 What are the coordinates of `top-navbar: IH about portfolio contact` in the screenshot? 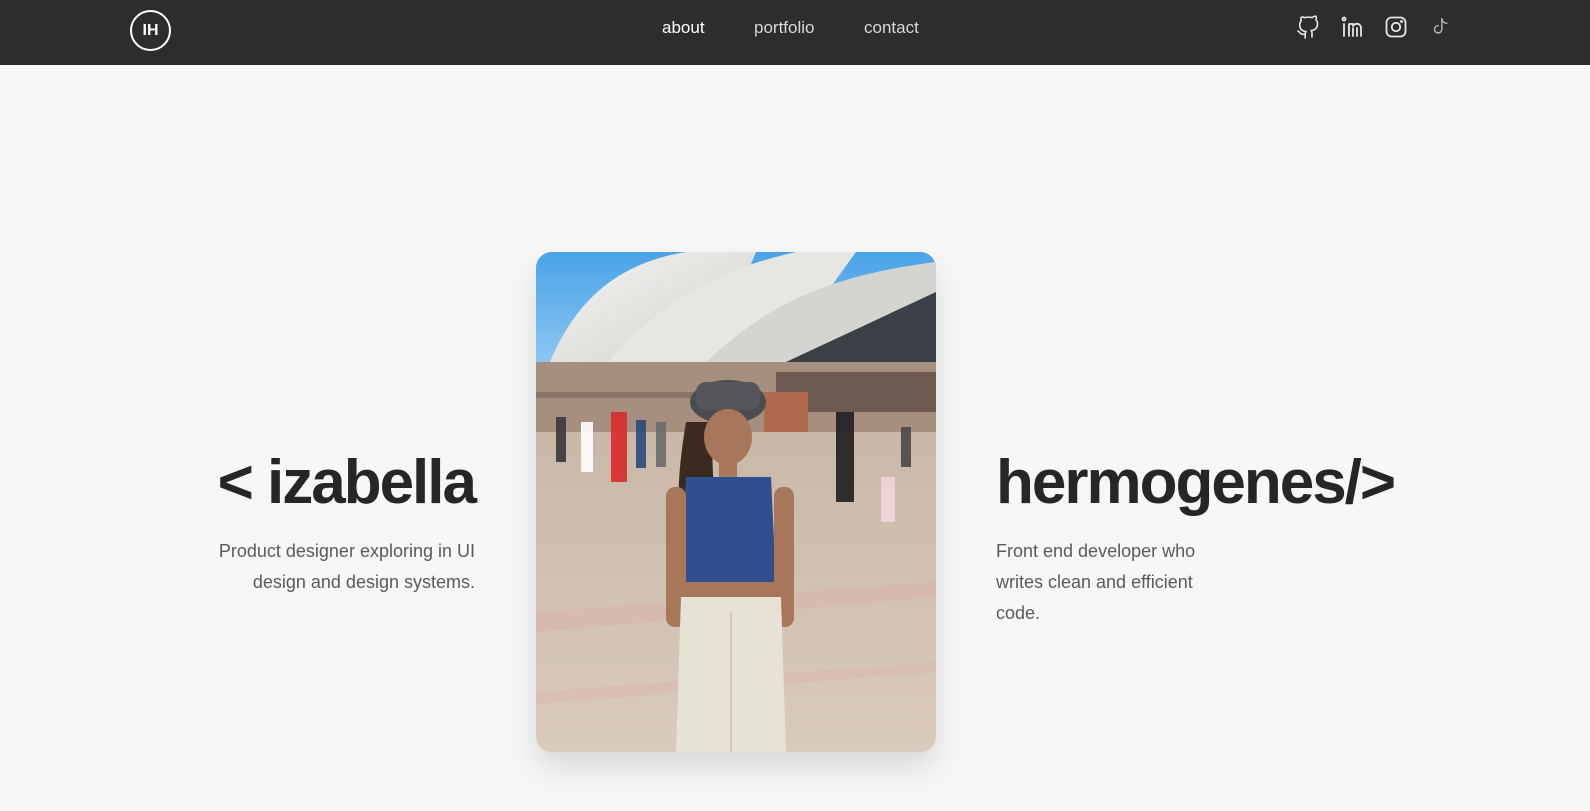 It's located at (795, 32).